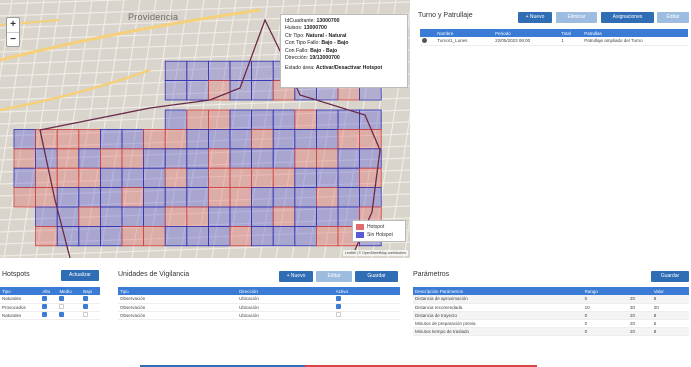 The image size is (691, 367). What do you see at coordinates (551, 323) in the screenshot?
I see `table-row: Minutos de preparación previa 0 20 5` at bounding box center [551, 323].